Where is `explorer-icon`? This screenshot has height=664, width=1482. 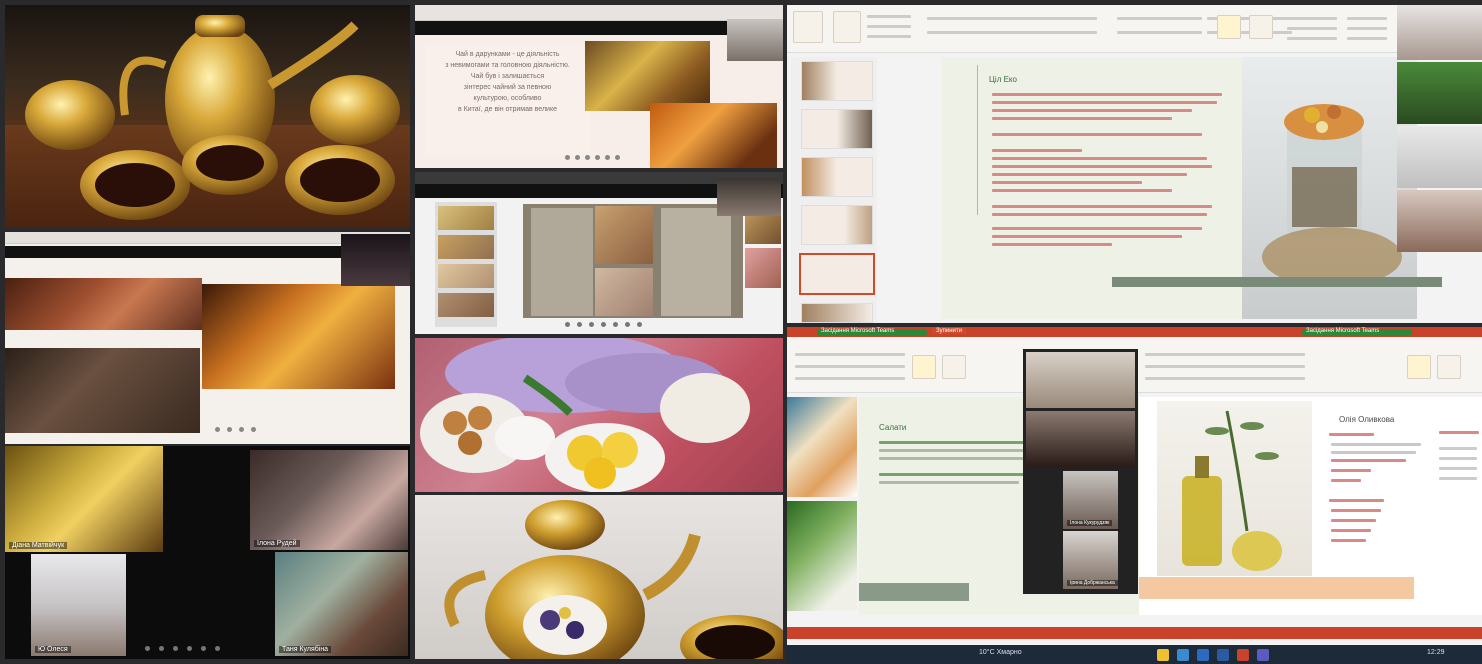 explorer-icon is located at coordinates (1163, 655).